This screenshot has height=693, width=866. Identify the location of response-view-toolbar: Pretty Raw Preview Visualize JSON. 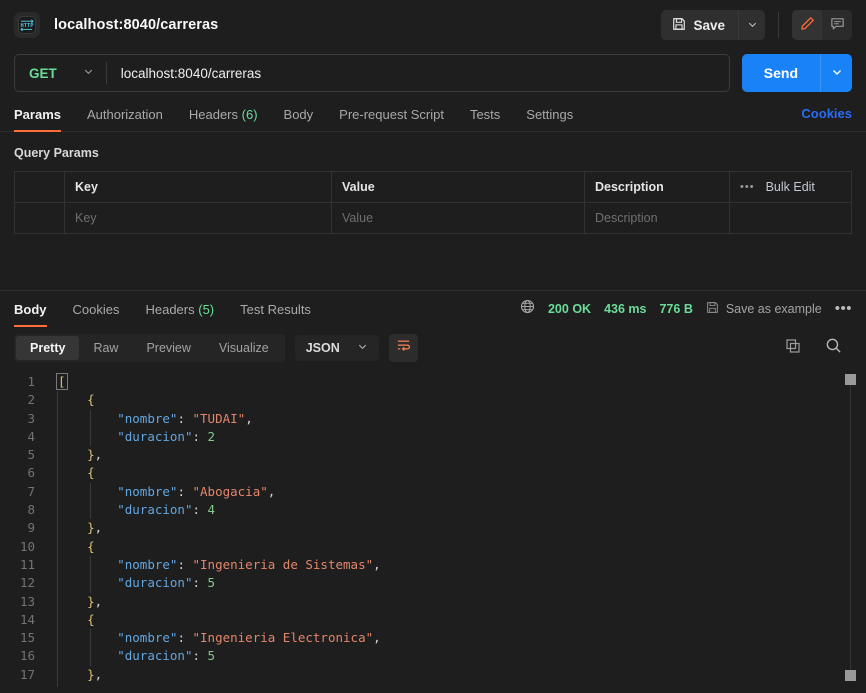
(433, 347).